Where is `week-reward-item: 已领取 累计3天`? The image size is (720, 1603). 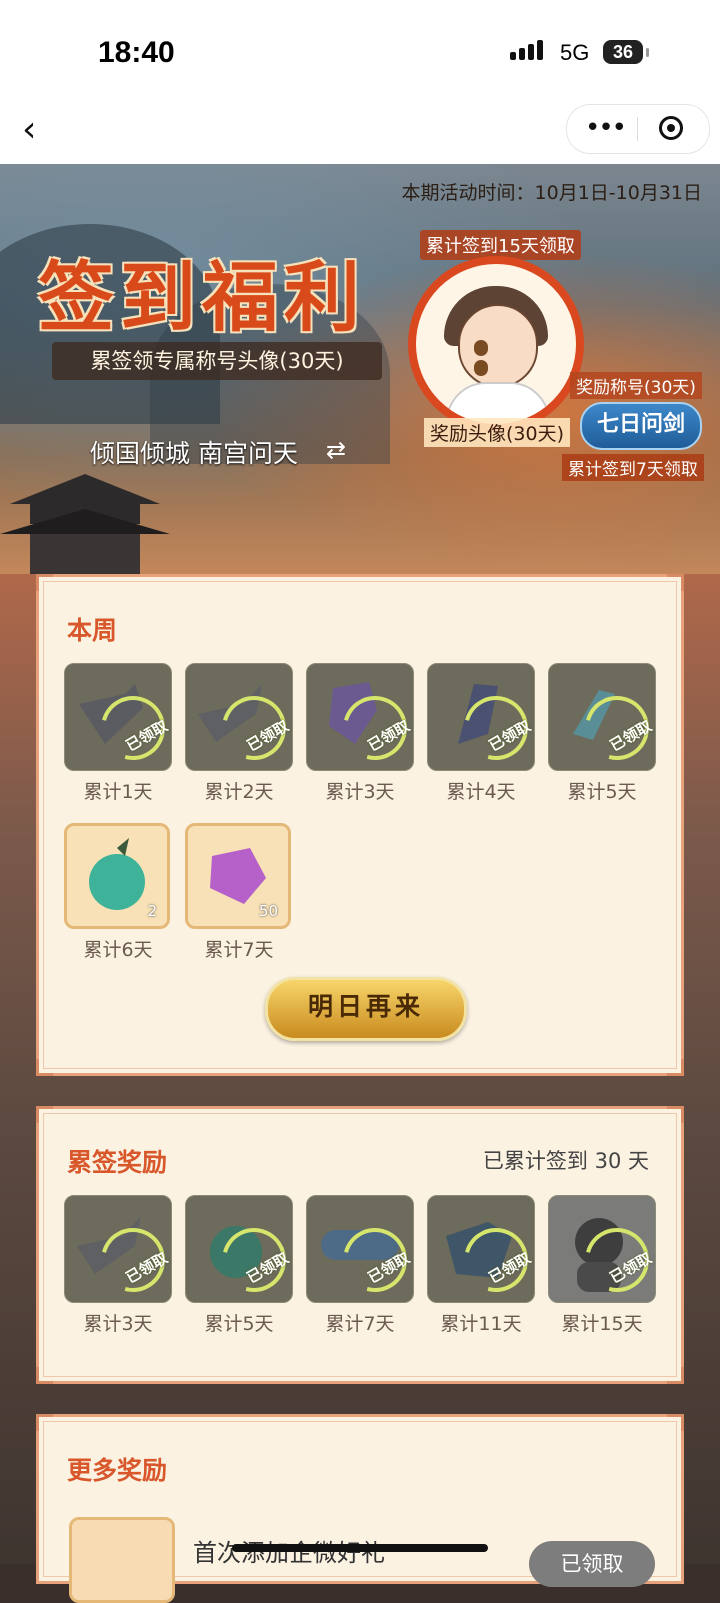
week-reward-item: 已领取 累计3天 is located at coordinates (360, 733).